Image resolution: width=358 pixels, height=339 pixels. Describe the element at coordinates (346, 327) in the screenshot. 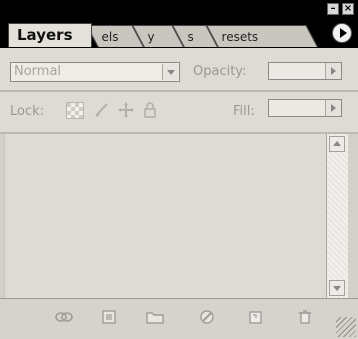

I see `resize-grip-icon` at that location.